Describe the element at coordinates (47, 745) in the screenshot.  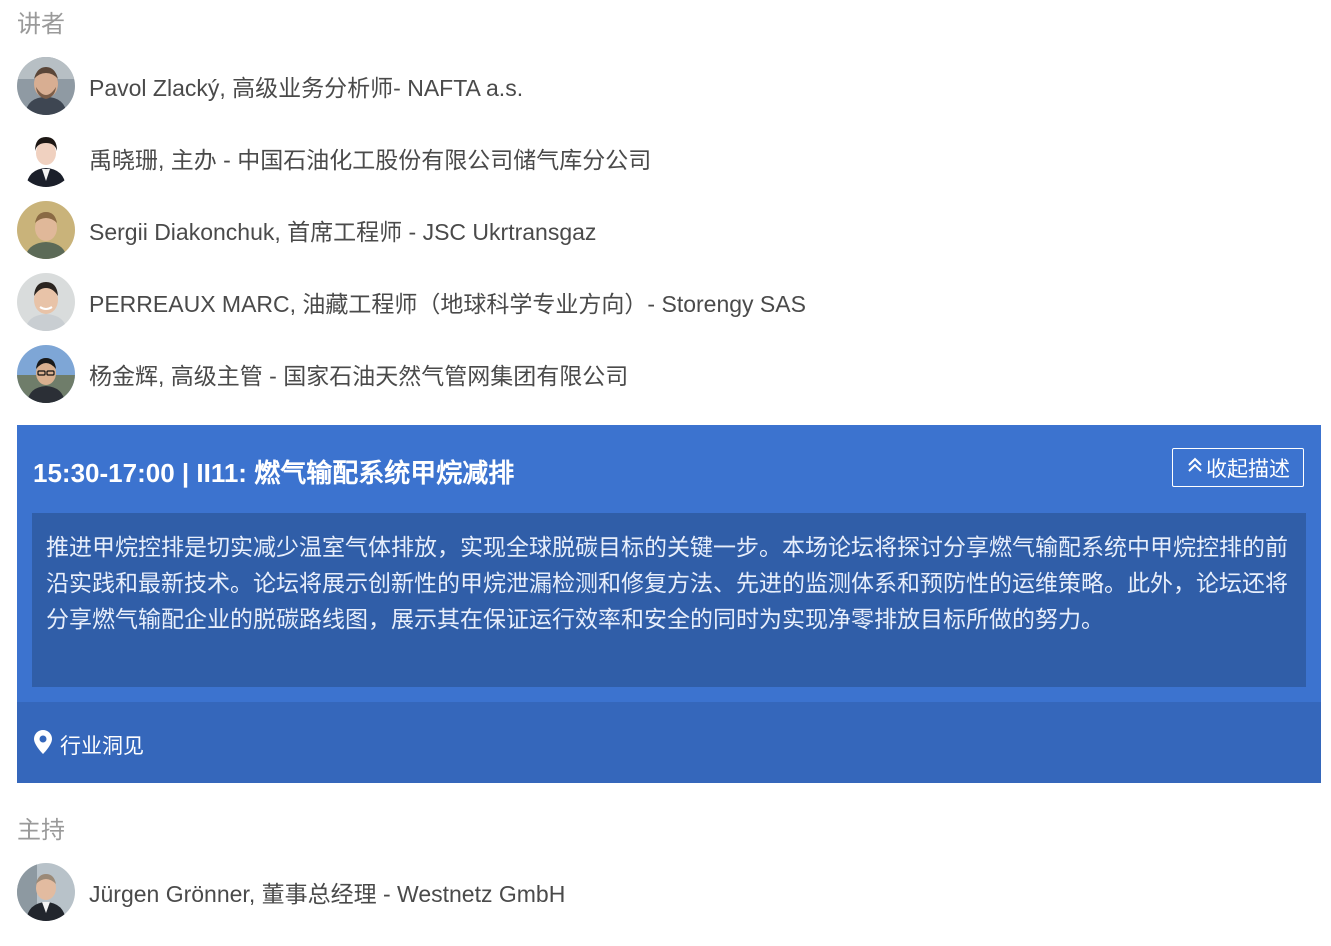
I see `map-pin-icon` at that location.